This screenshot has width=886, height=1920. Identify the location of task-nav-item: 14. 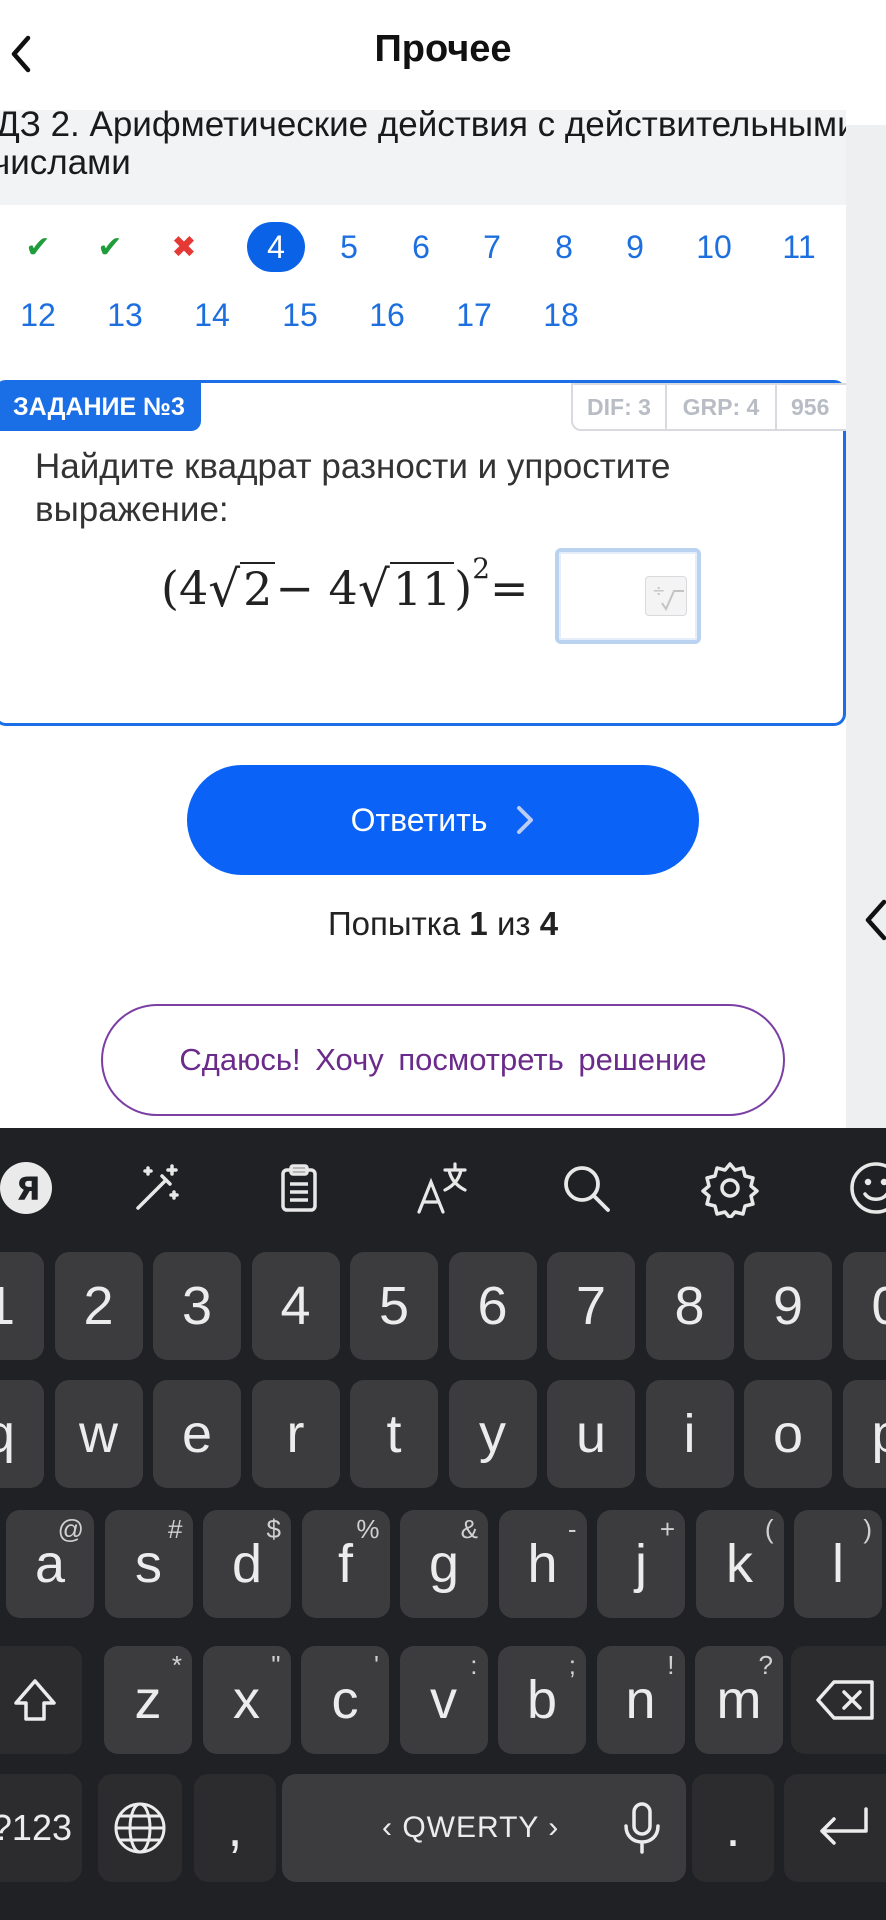
(212, 315).